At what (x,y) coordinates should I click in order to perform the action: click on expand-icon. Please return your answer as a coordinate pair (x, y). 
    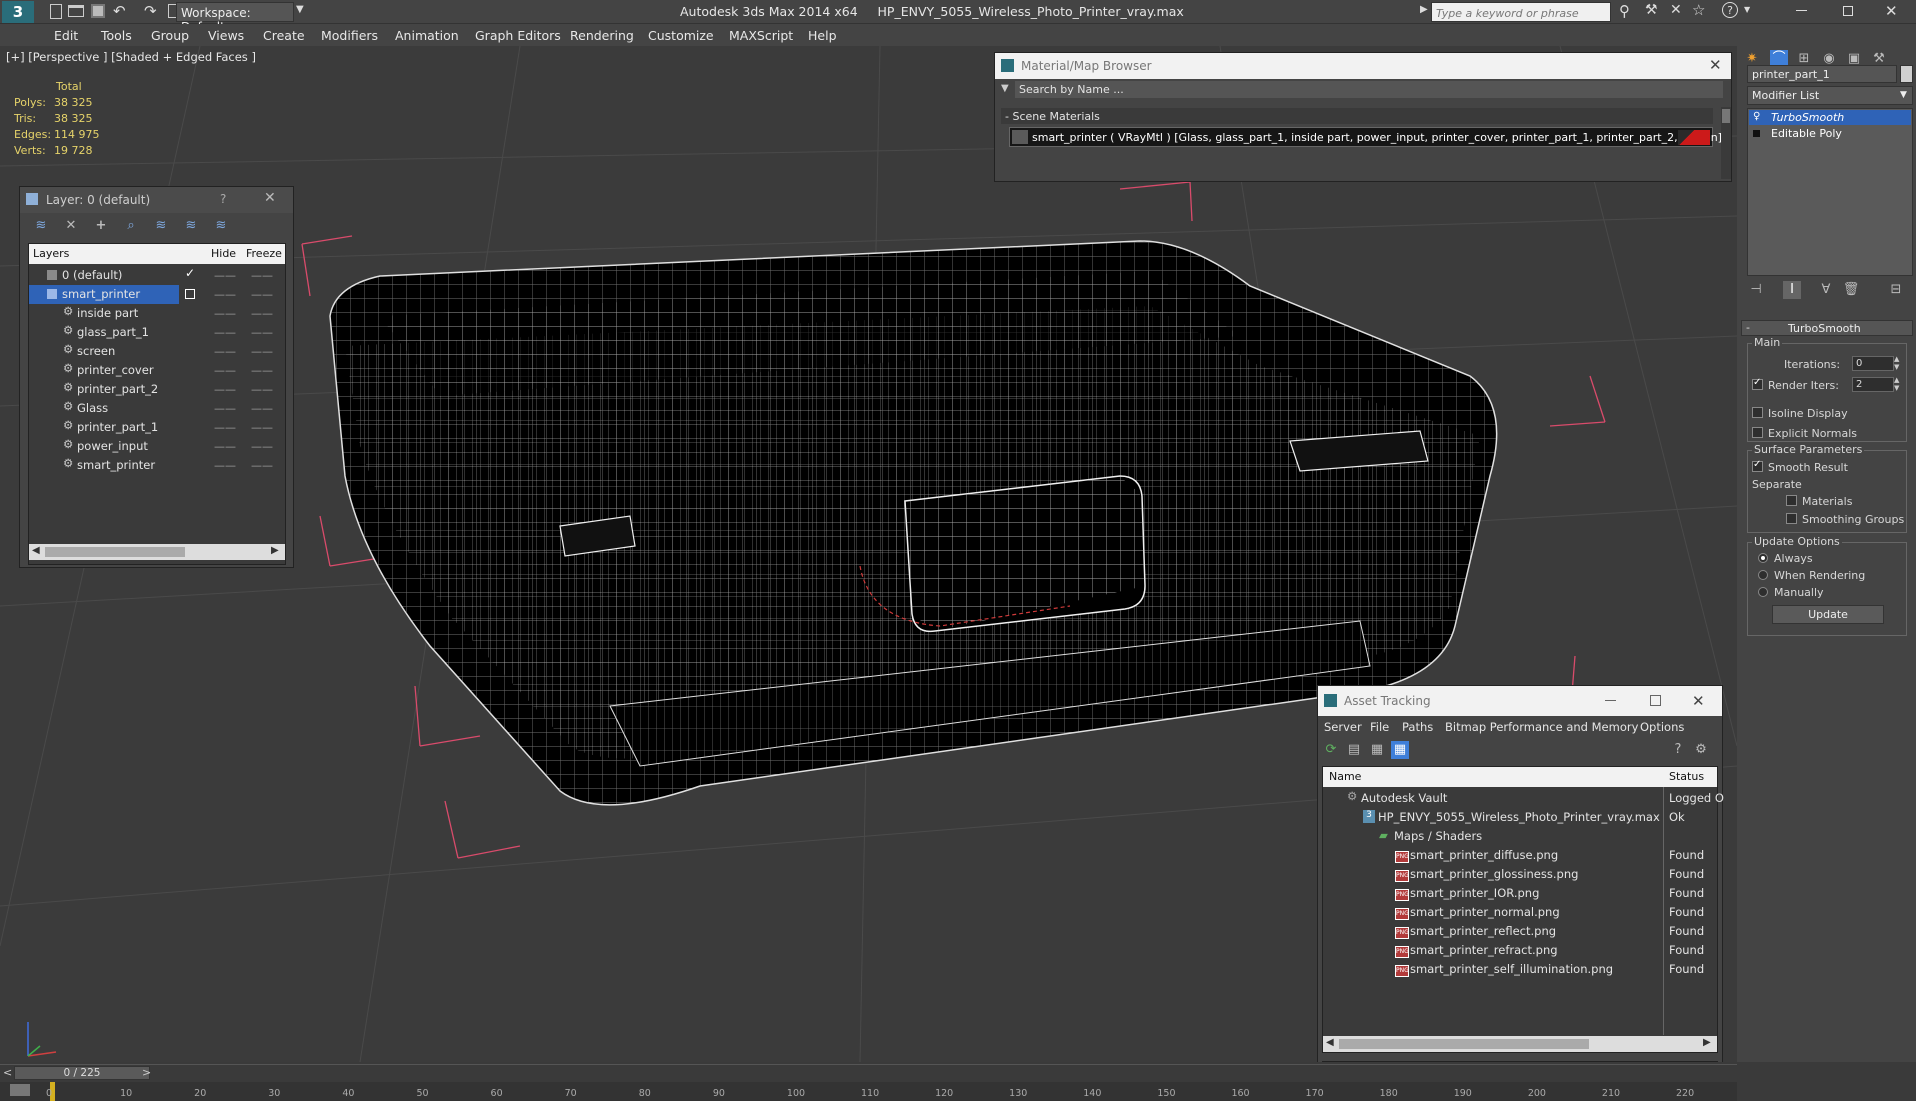
    Looking at the image, I should click on (1756, 133).